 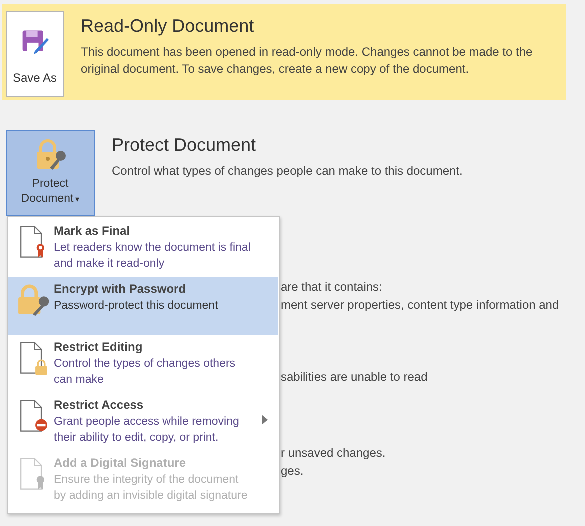 I want to click on info-text: are that it contains:, so click(x=331, y=287).